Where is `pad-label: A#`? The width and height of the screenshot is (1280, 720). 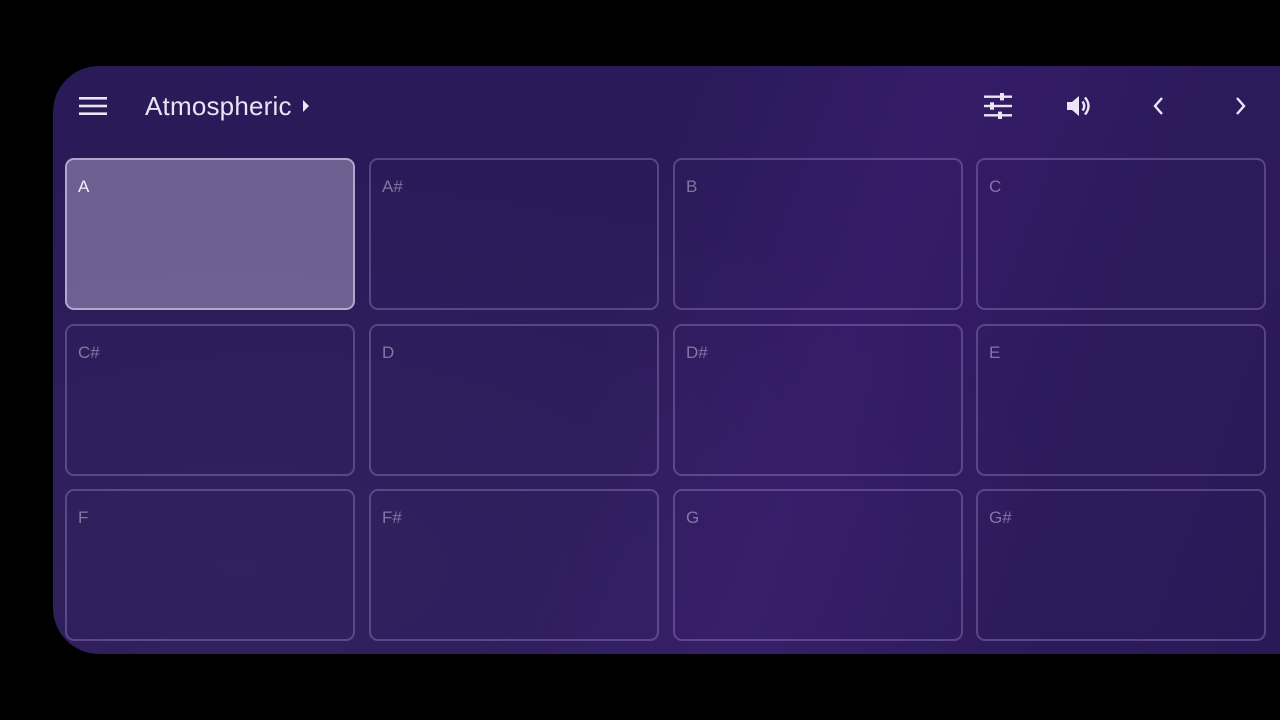 pad-label: A# is located at coordinates (392, 186).